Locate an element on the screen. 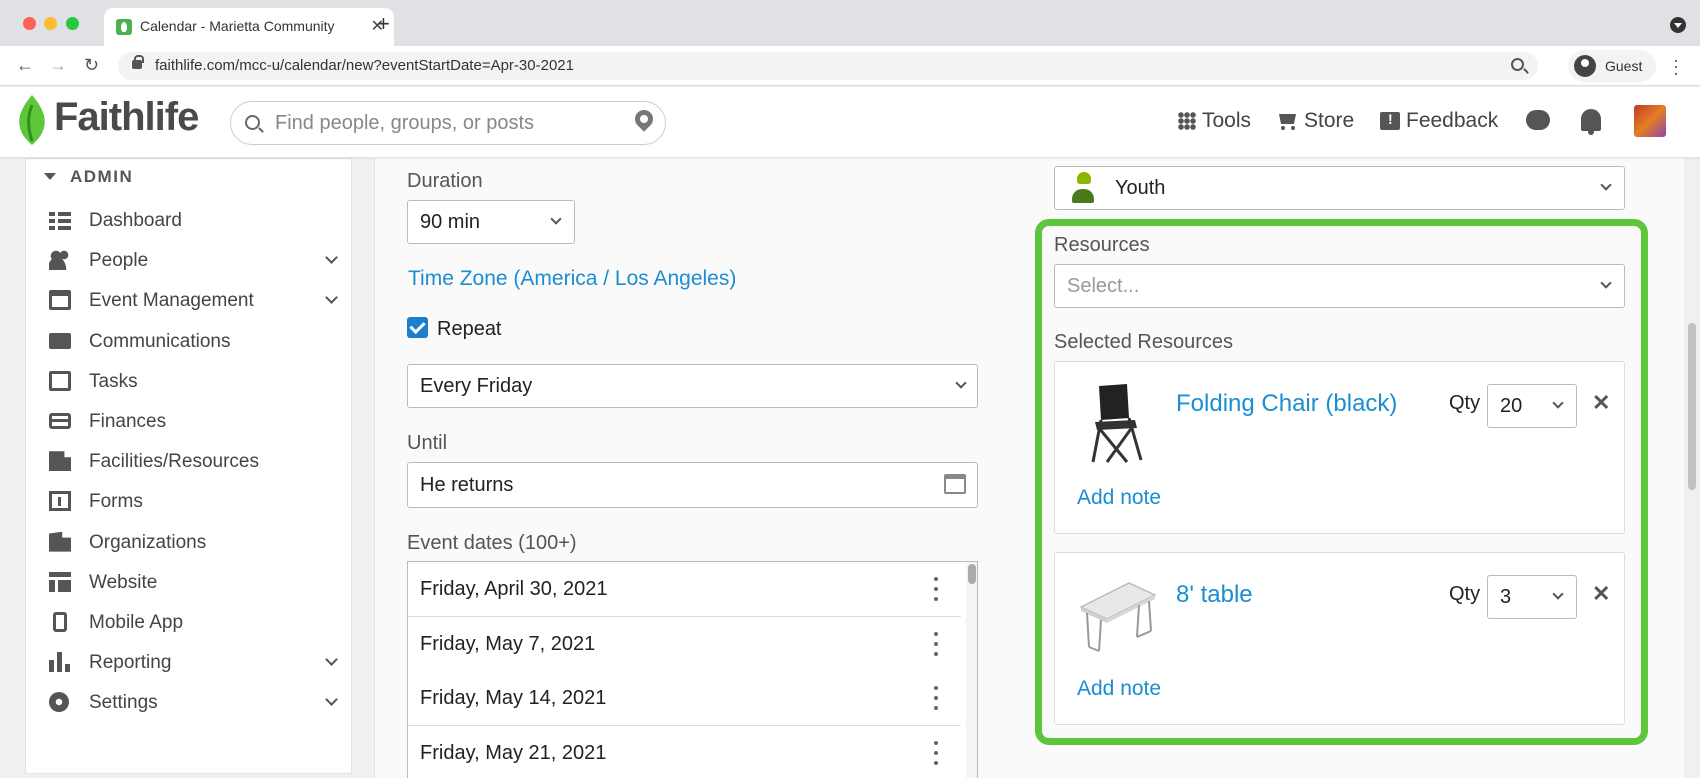 The width and height of the screenshot is (1700, 778). new-tab-button: + is located at coordinates (383, 24).